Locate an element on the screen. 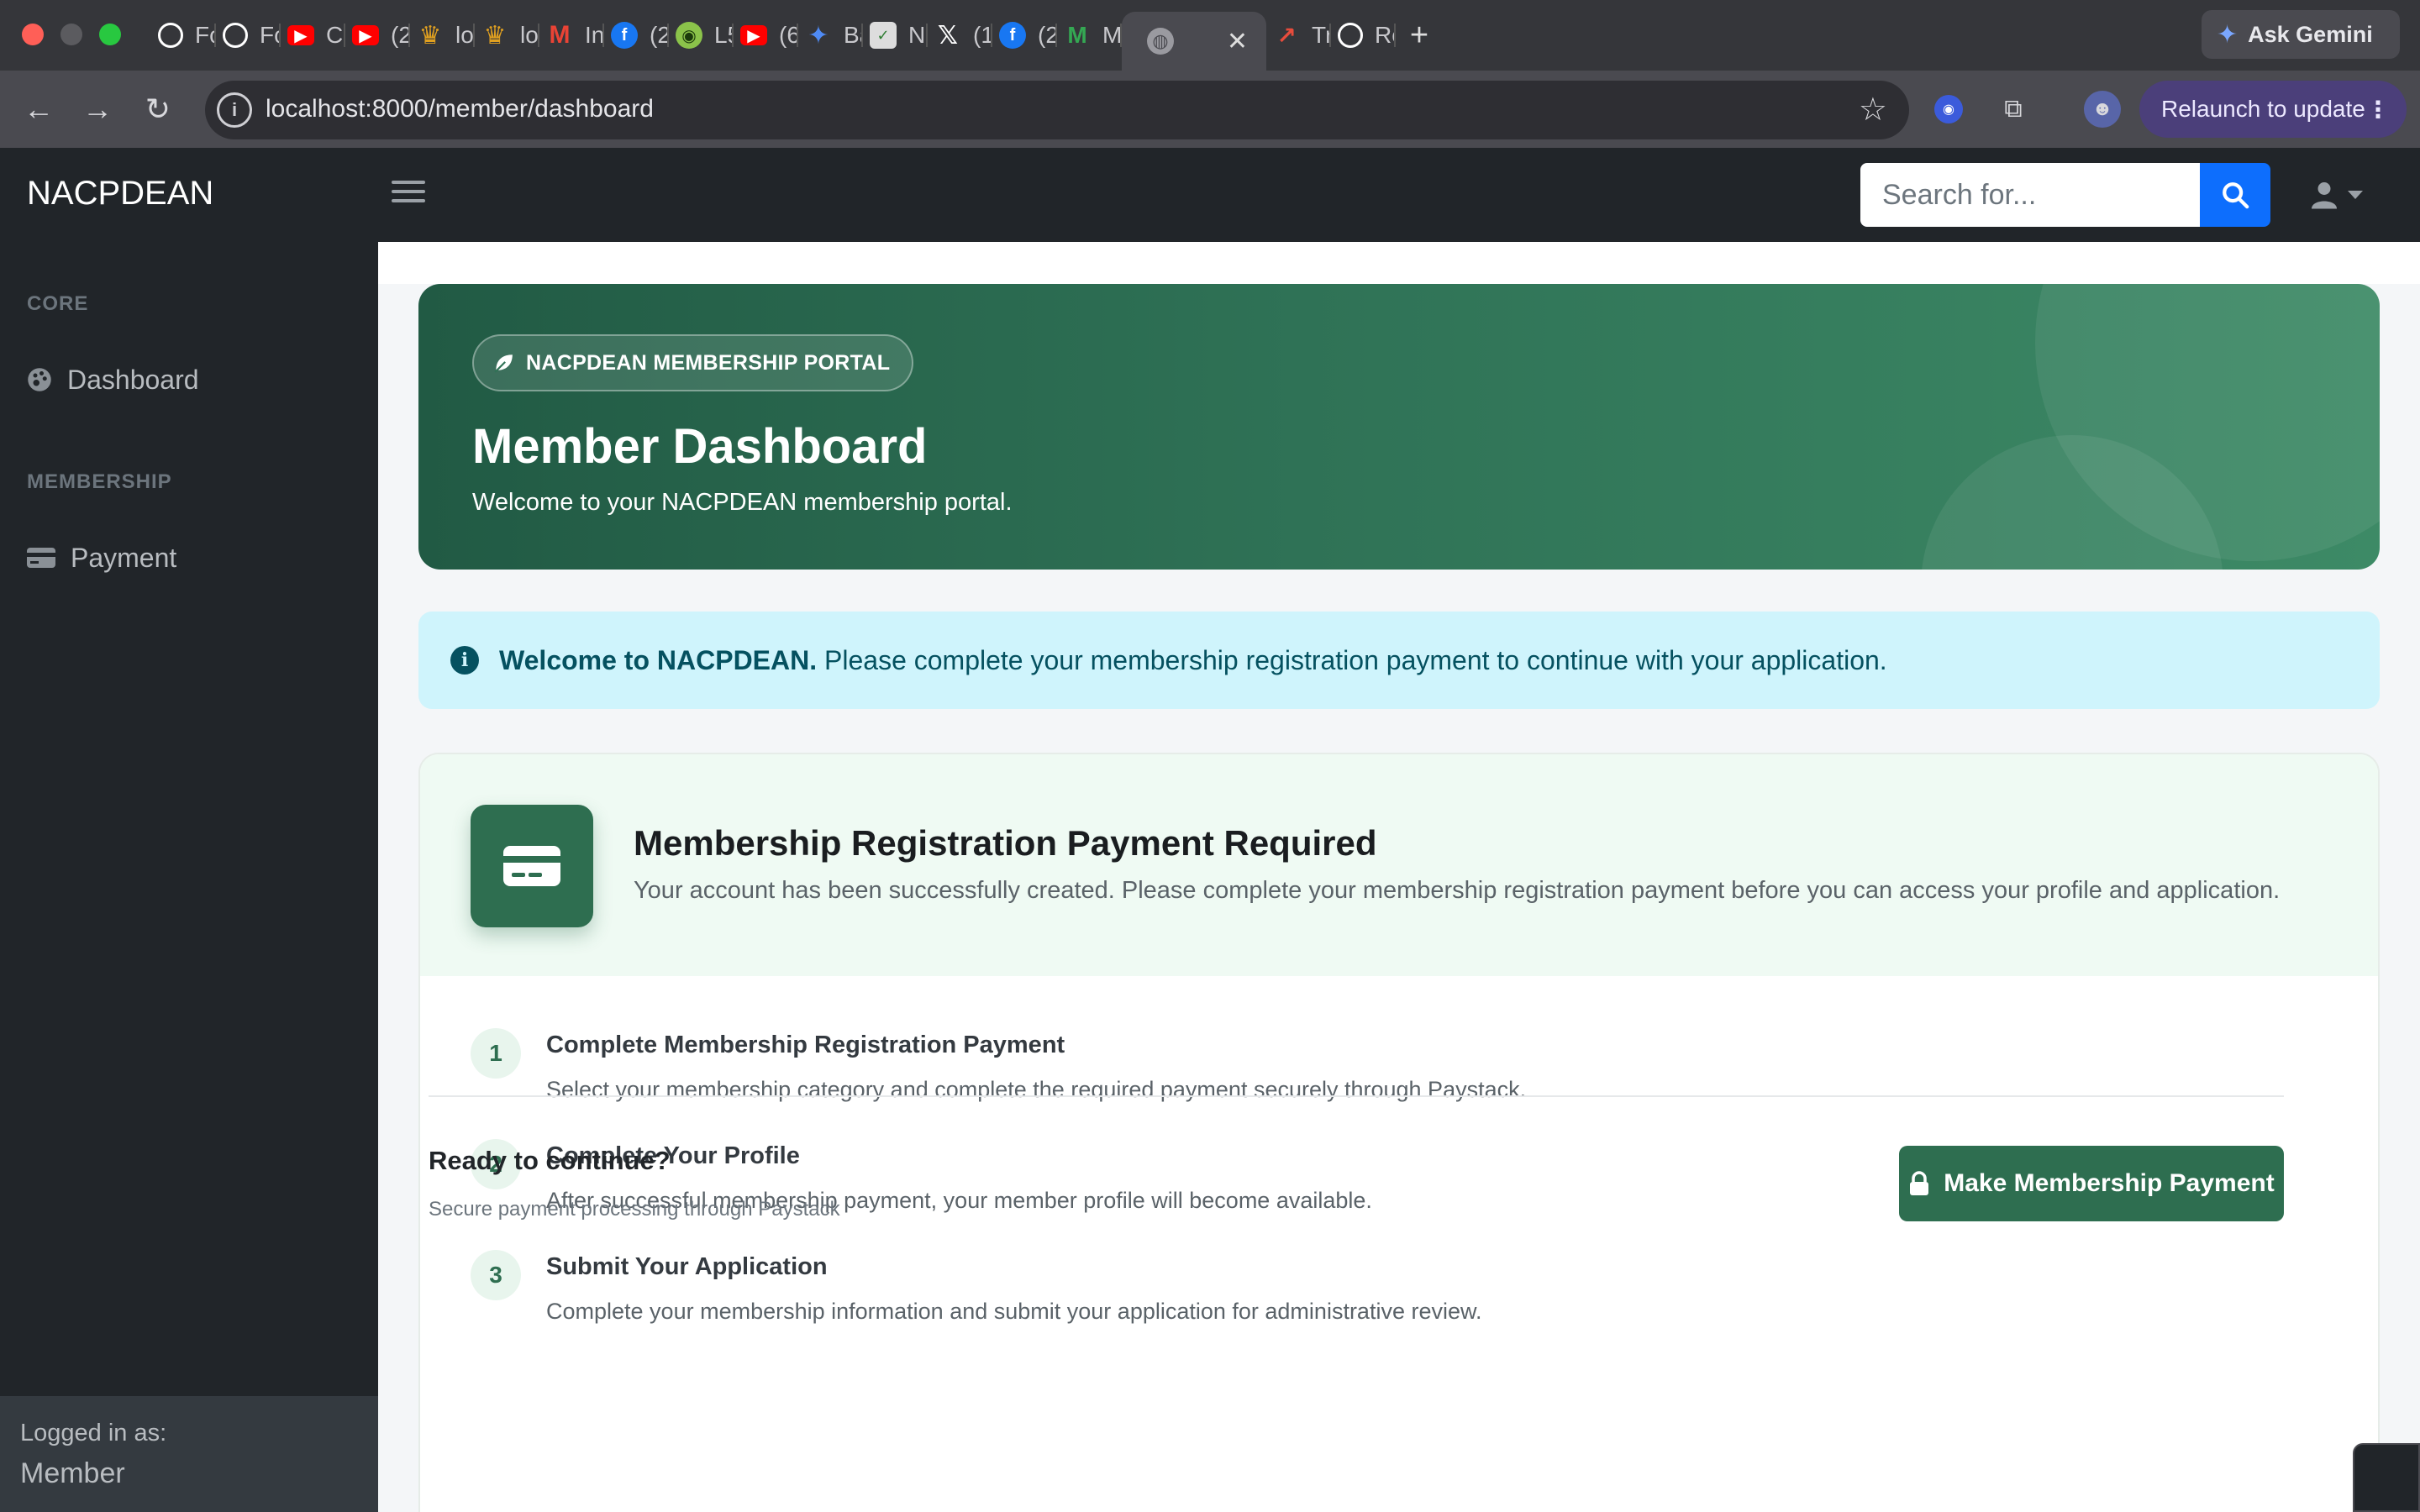 This screenshot has width=2420, height=1512. tab-label: Ma is located at coordinates (1112, 35).